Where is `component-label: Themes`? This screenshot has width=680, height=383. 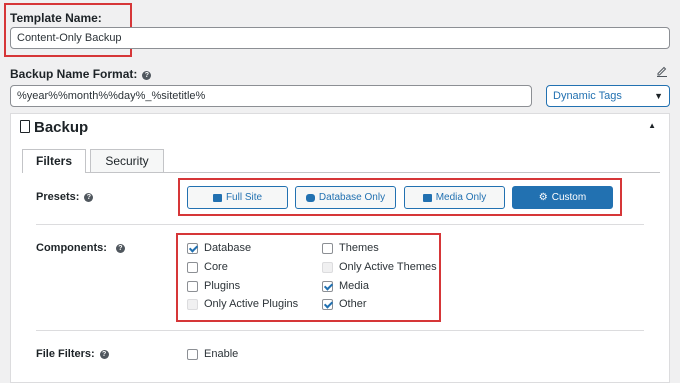 component-label: Themes is located at coordinates (359, 248).